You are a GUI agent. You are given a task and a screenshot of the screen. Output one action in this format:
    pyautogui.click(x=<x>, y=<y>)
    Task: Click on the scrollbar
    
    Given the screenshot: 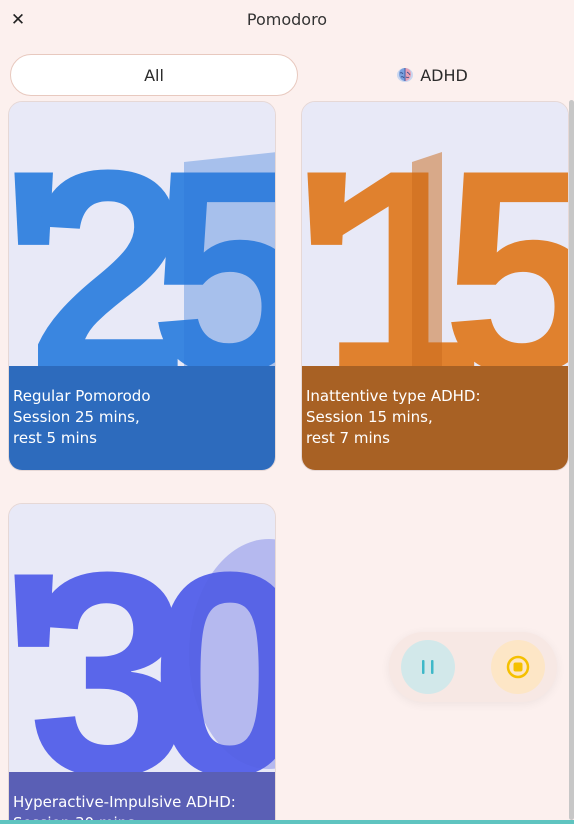 What is the action you would take?
    pyautogui.click(x=571, y=460)
    